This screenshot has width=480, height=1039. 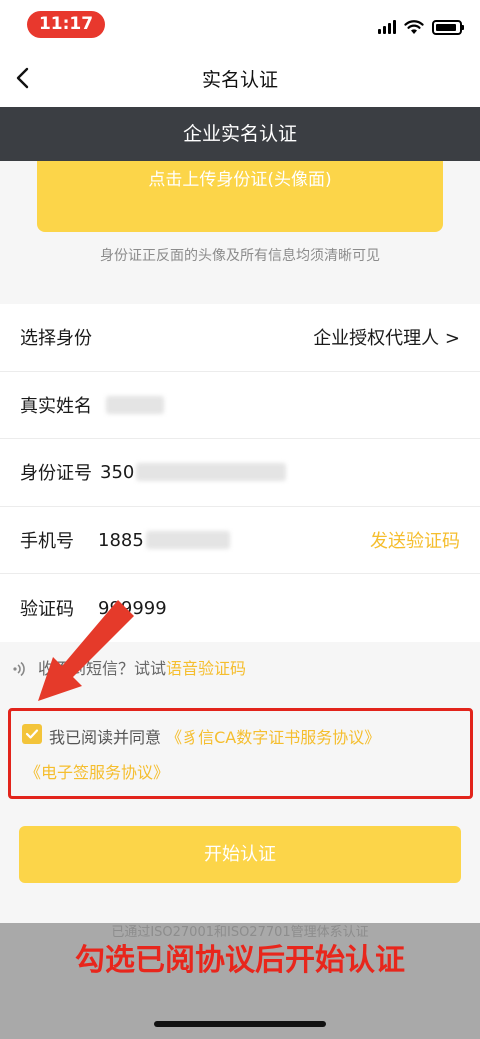 What do you see at coordinates (386, 337) in the screenshot?
I see `identity-value: 企业授权代理人 >` at bounding box center [386, 337].